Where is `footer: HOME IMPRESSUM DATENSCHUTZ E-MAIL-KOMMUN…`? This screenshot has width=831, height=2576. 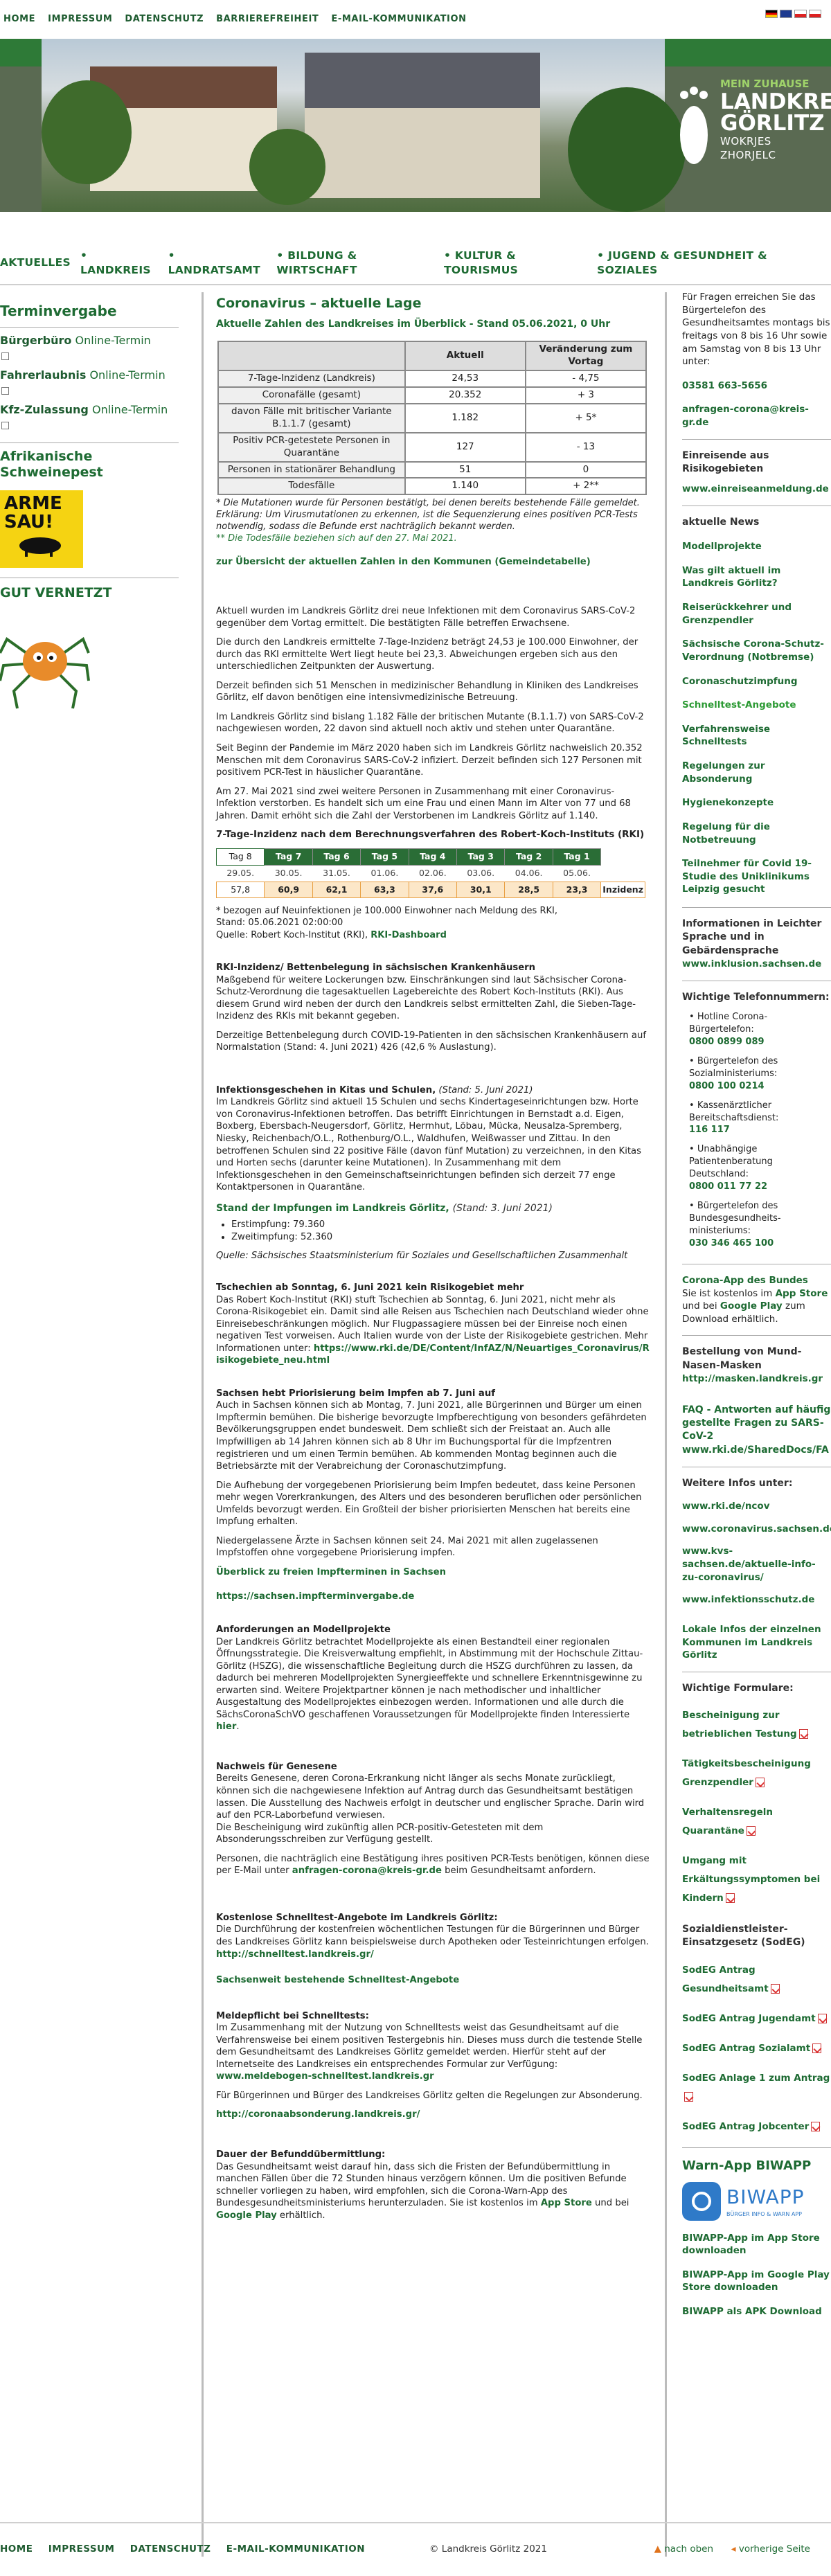 footer: HOME IMPRESSUM DATENSCHUTZ E-MAIL-KOMMUN… is located at coordinates (415, 2543).